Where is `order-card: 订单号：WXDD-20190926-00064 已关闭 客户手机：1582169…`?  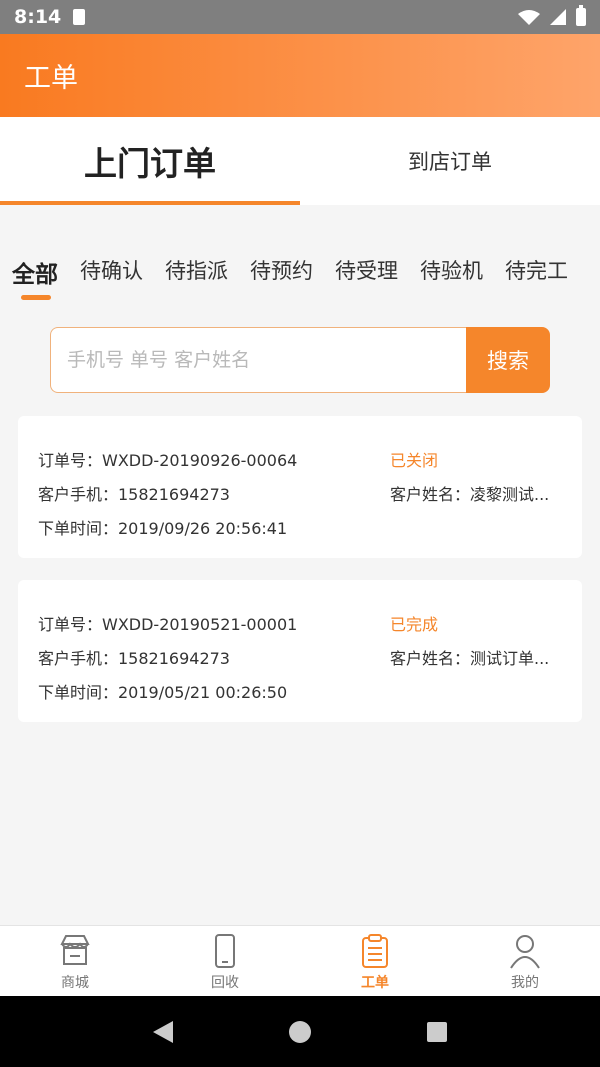
order-card: 订单号：WXDD-20190926-00064 已关闭 客户手机：1582169… is located at coordinates (300, 487).